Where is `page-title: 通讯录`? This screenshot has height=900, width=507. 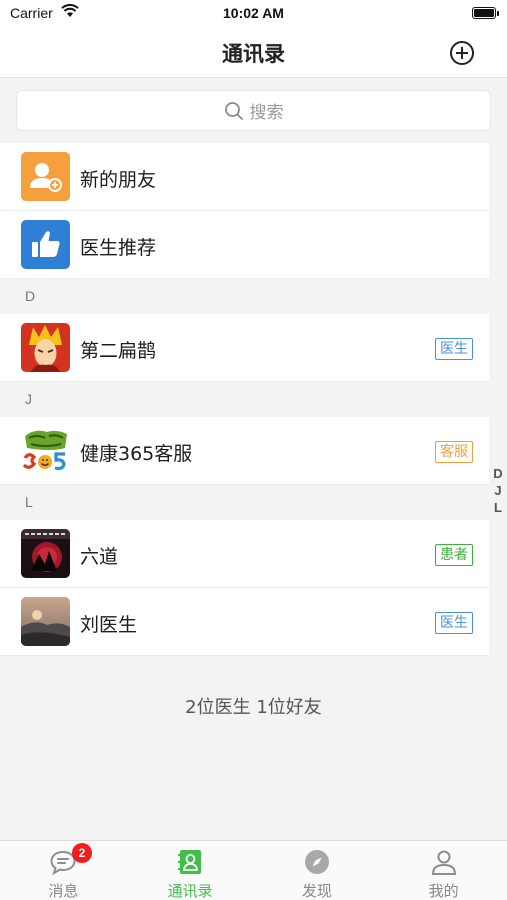 page-title: 通讯录 is located at coordinates (253, 54).